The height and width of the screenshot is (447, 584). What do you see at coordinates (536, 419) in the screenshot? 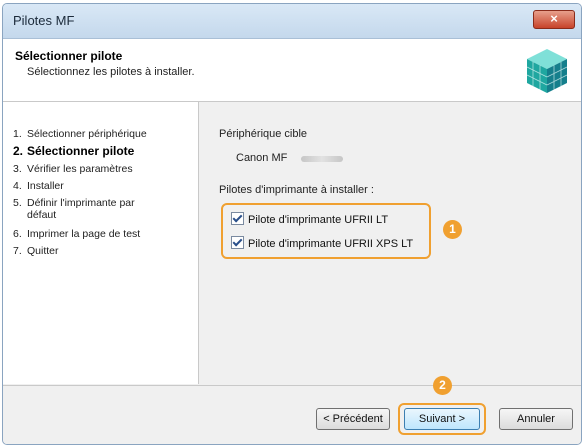
I see `cancel-button: Annuler` at bounding box center [536, 419].